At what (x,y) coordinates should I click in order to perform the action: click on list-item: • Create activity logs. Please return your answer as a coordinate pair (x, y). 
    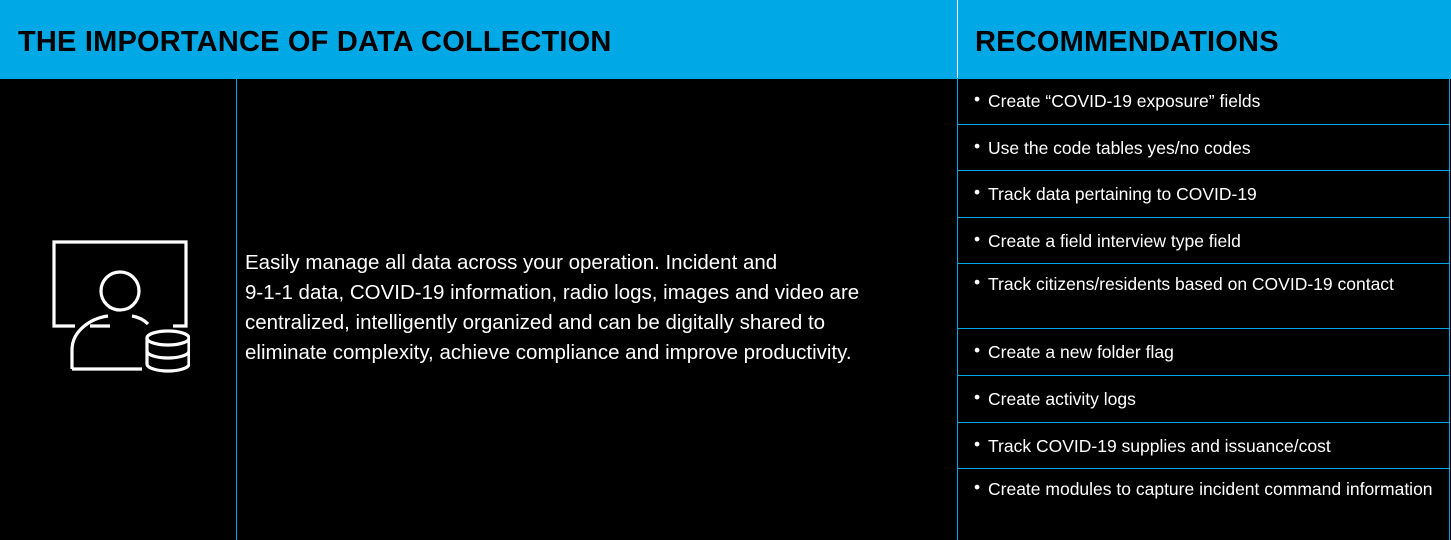
    Looking at the image, I should click on (1203, 399).